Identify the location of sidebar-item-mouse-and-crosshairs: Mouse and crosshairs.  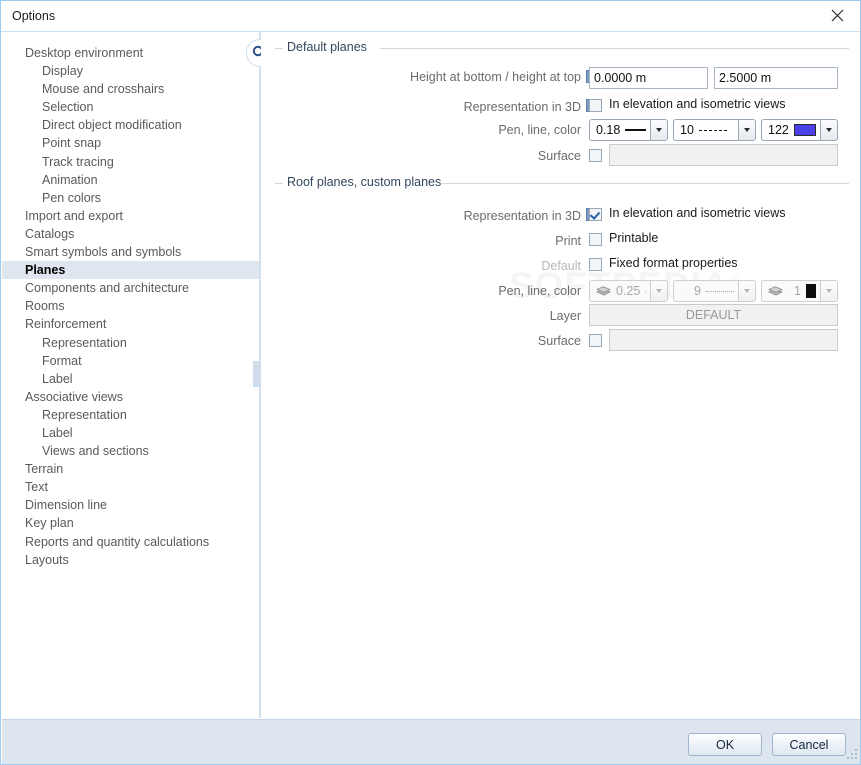
(130, 89).